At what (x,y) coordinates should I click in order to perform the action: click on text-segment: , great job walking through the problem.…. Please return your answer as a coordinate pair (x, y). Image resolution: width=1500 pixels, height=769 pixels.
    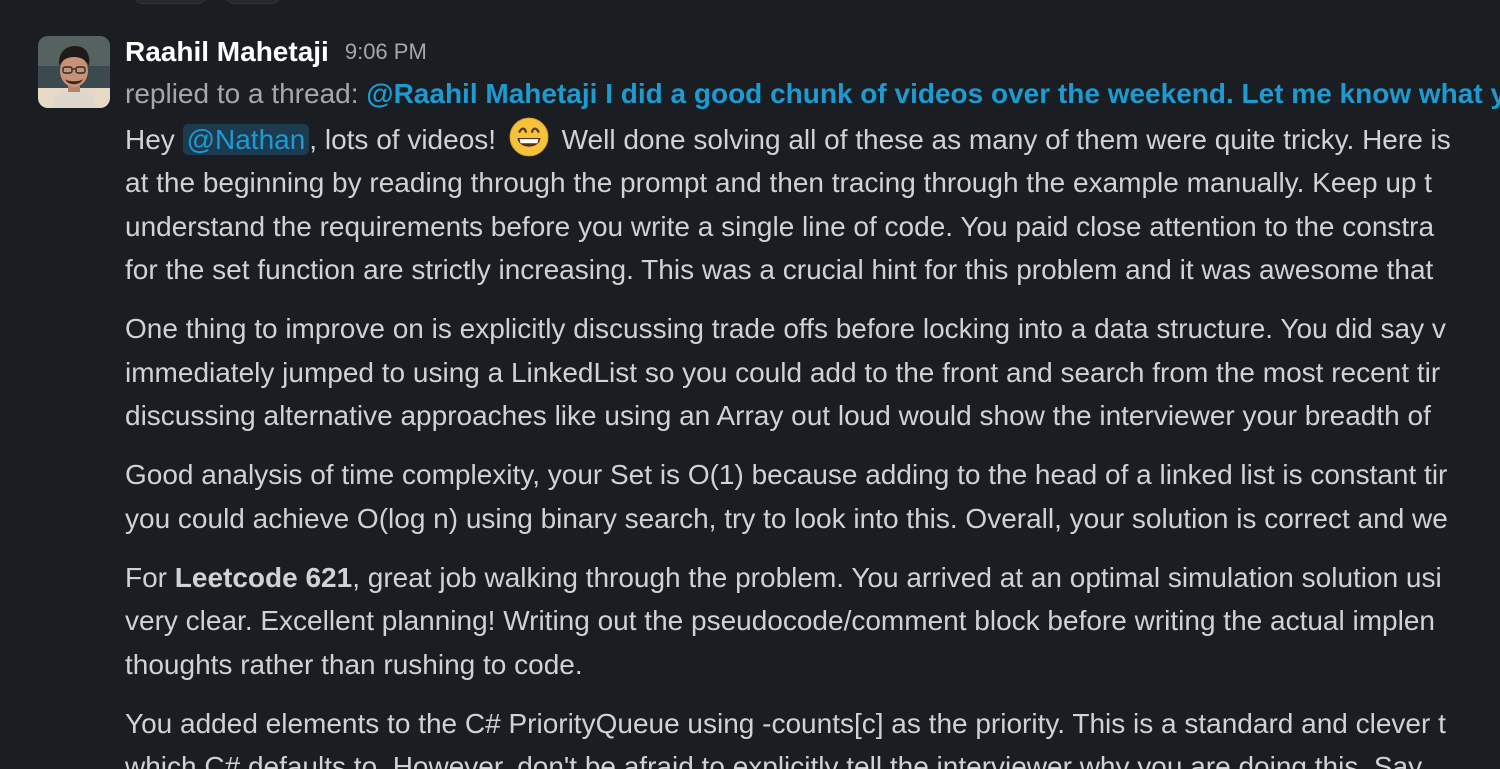
    Looking at the image, I should click on (897, 577).